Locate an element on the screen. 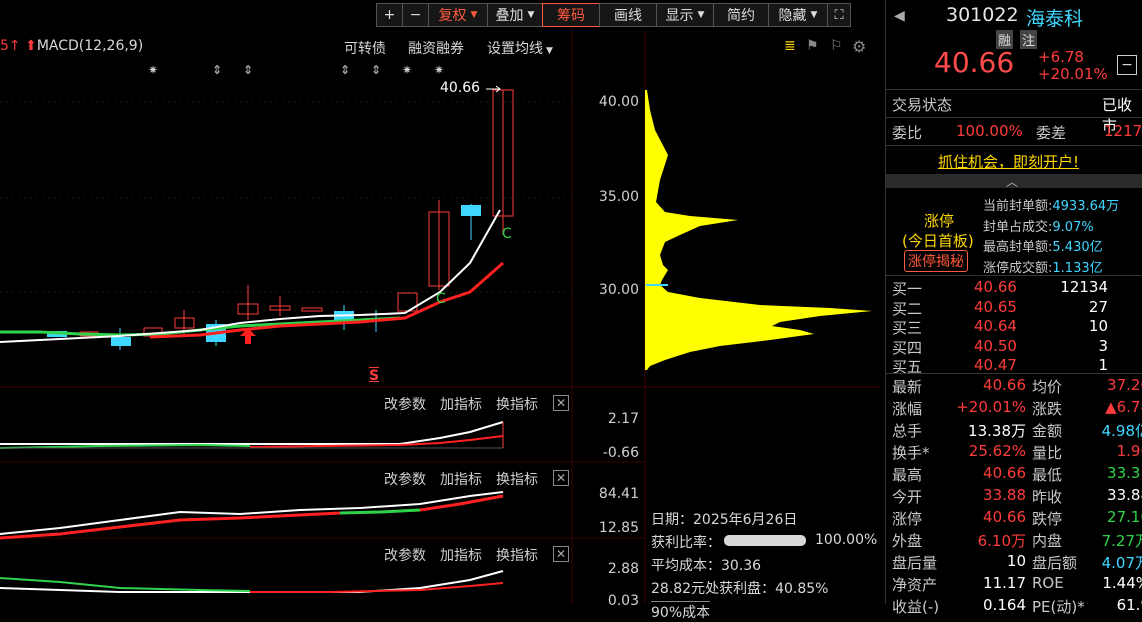 Image resolution: width=1142 pixels, height=622 pixels. limit-up-title: 涨停 is located at coordinates (939, 221).